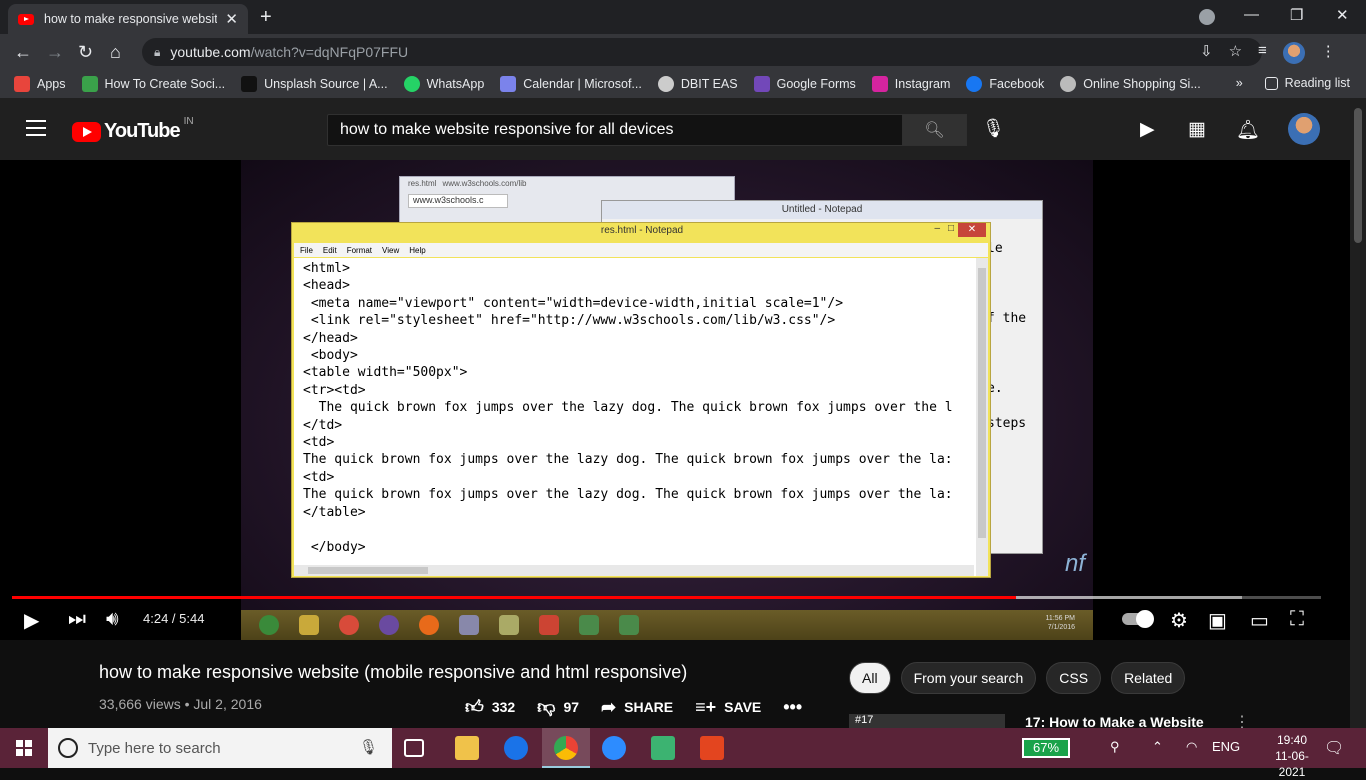 The width and height of the screenshot is (1366, 780). I want to click on reload-icon: ↻, so click(85, 52).